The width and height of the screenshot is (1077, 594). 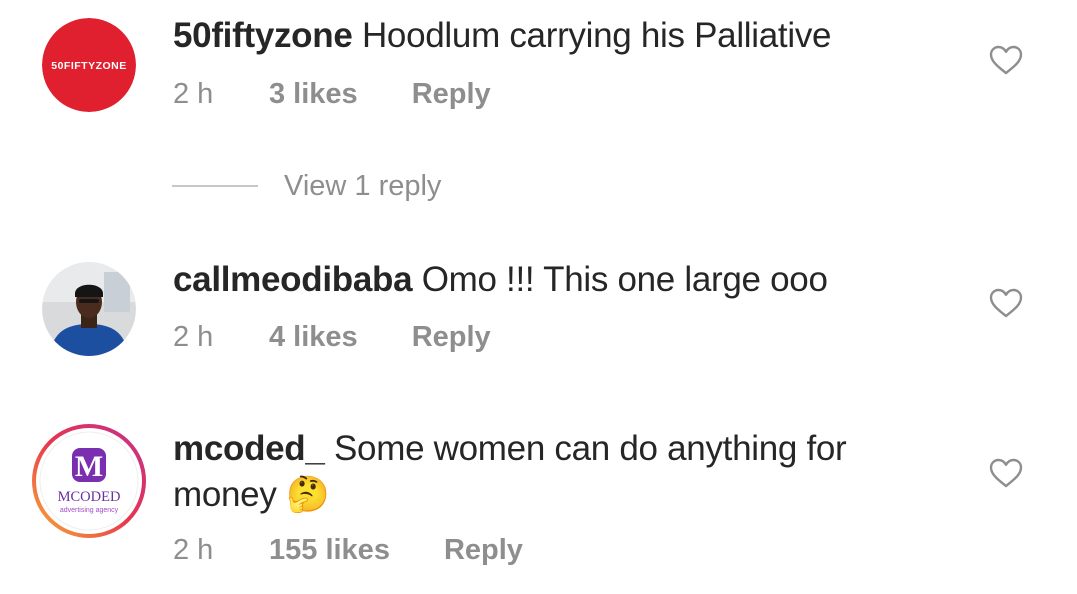 What do you see at coordinates (313, 94) in the screenshot?
I see `comment-likes: 3 likes` at bounding box center [313, 94].